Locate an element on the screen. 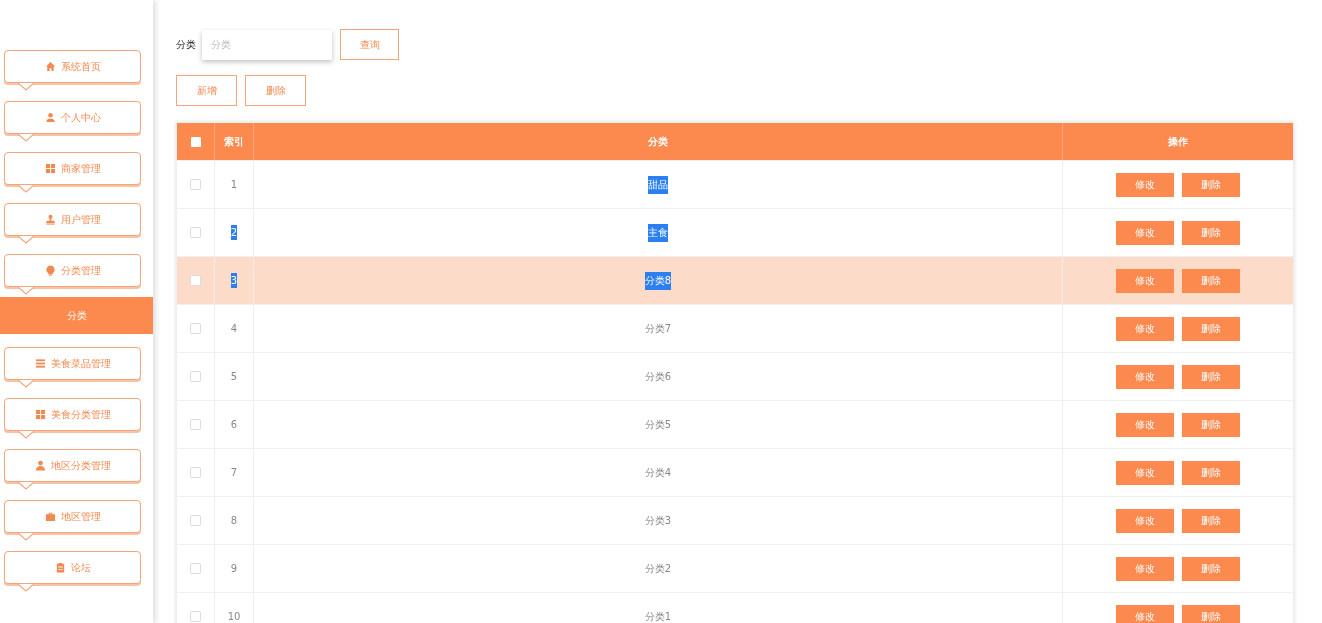  clipboard-icon is located at coordinates (60, 567).